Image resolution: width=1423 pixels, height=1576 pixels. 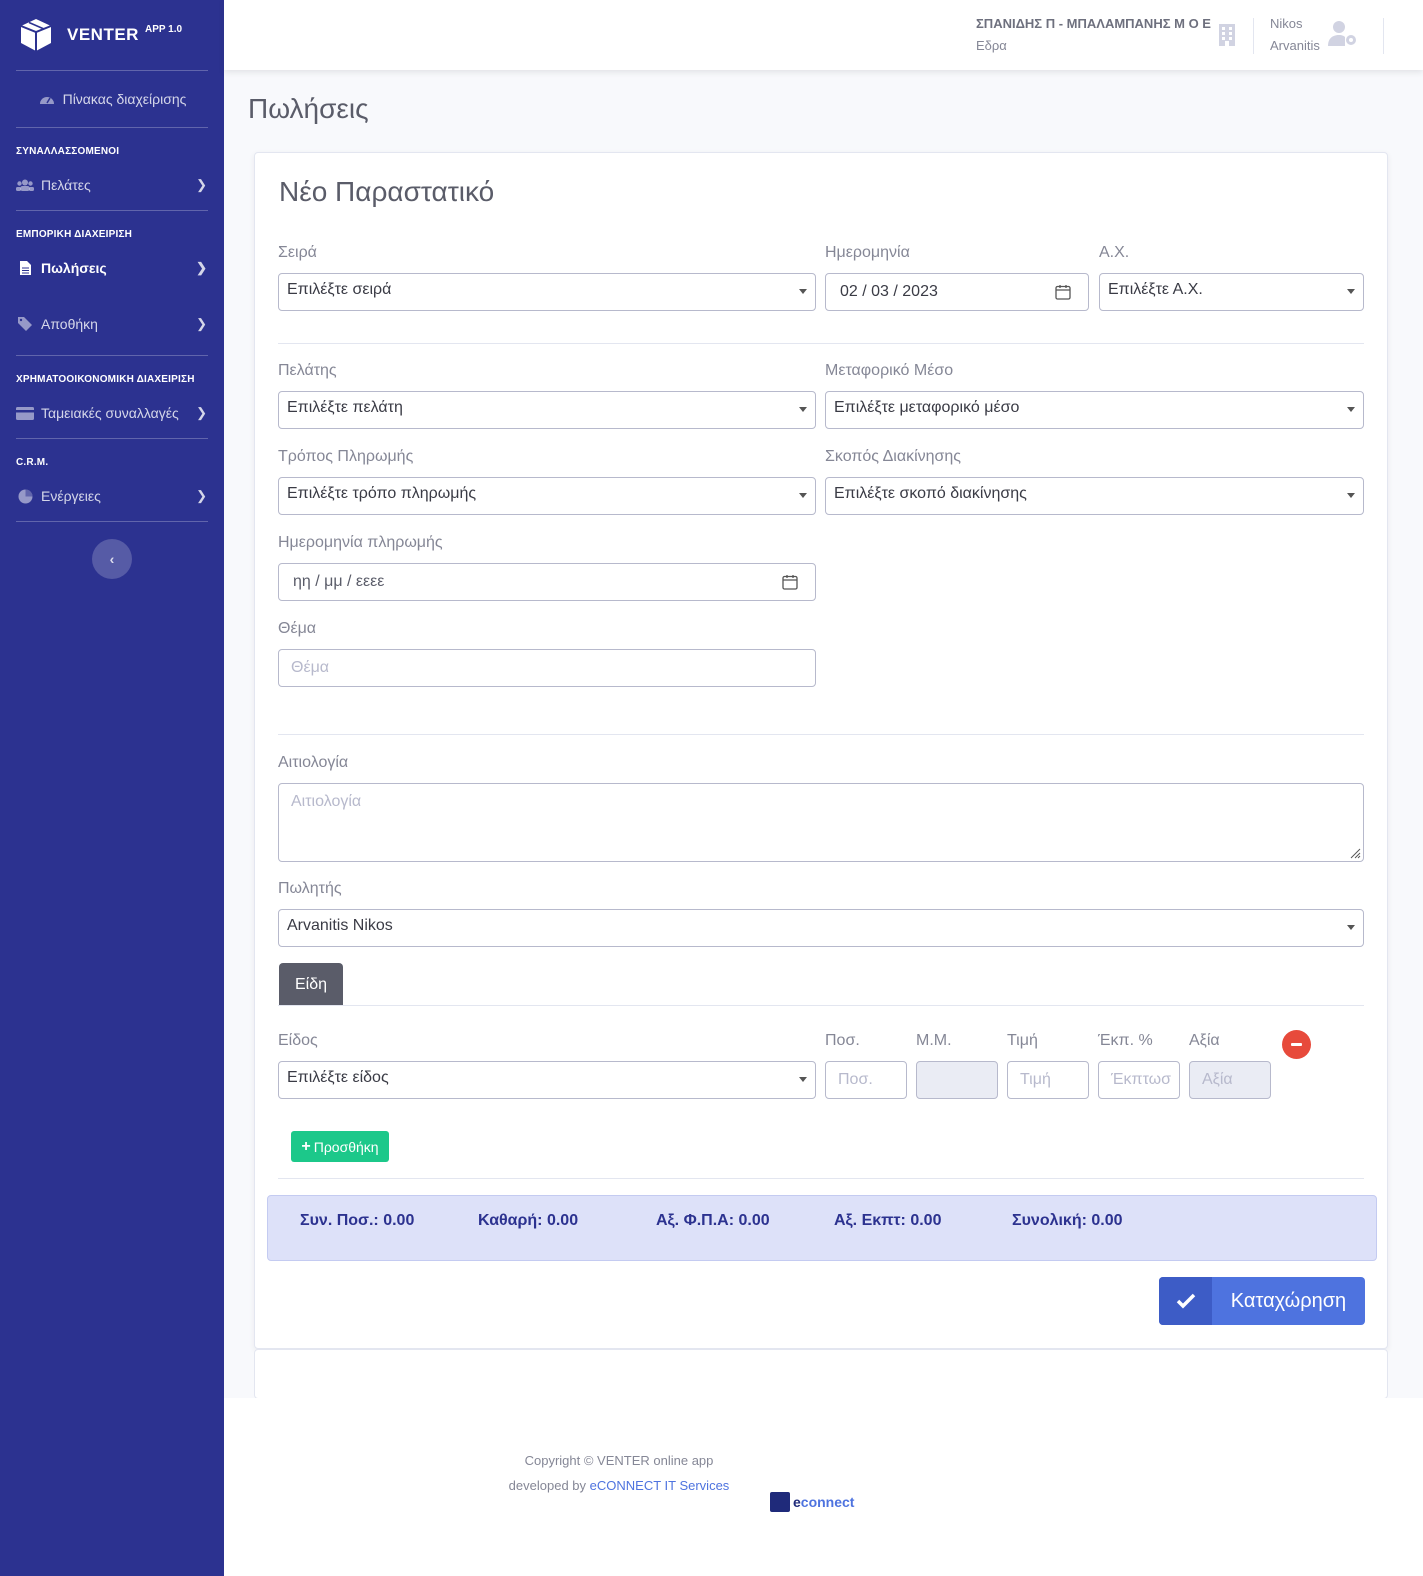 What do you see at coordinates (991, 45) in the screenshot?
I see `company-branch: Εδρα` at bounding box center [991, 45].